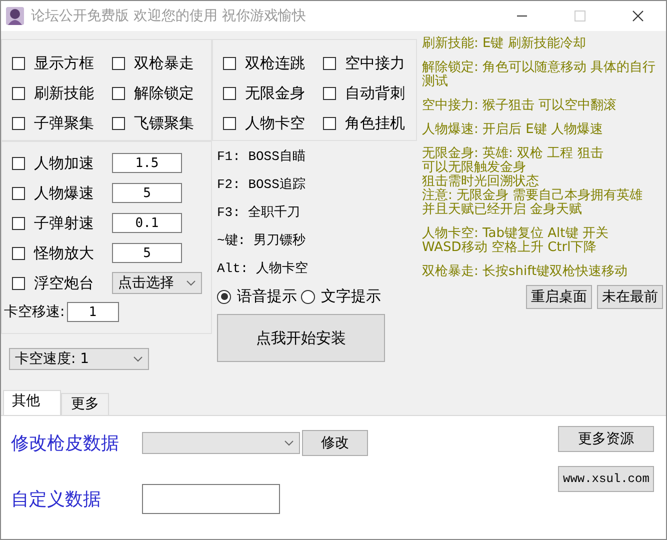  I want to click on link-button: www.xsul.com, so click(606, 479).